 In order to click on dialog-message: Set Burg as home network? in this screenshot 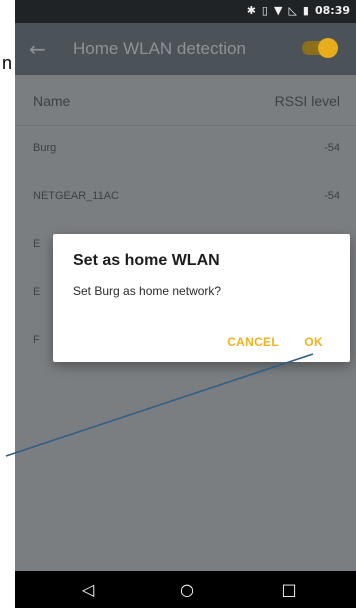, I will do `click(147, 291)`.